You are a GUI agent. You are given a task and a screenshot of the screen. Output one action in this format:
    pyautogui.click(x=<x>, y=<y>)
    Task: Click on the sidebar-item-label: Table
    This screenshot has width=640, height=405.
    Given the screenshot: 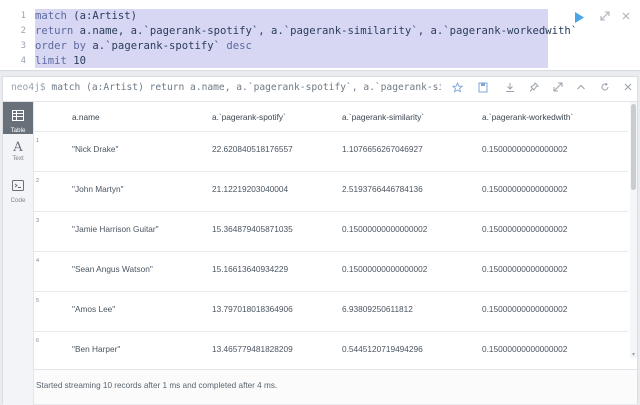 What is the action you would take?
    pyautogui.click(x=18, y=130)
    